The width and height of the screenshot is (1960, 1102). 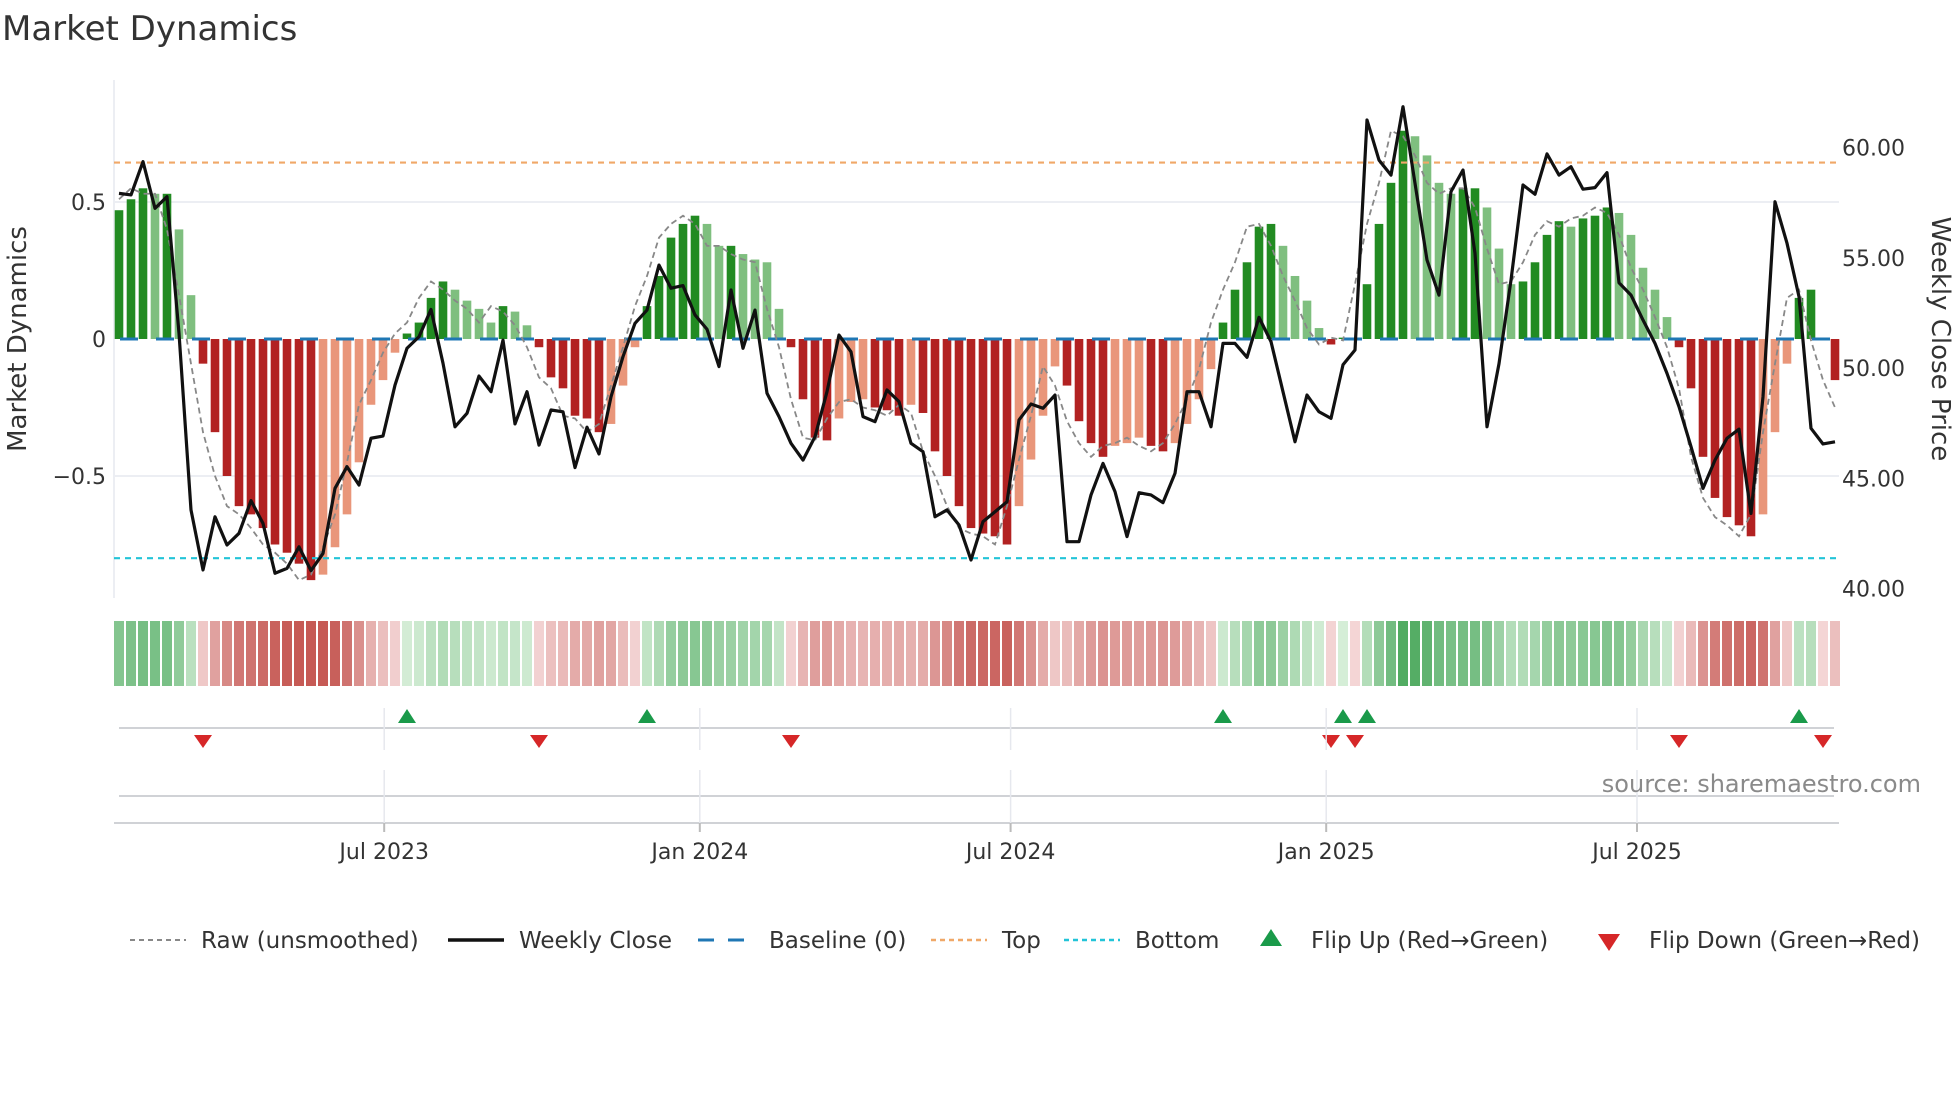 I want to click on legend-close-label: Weekly Close, so click(x=595, y=941).